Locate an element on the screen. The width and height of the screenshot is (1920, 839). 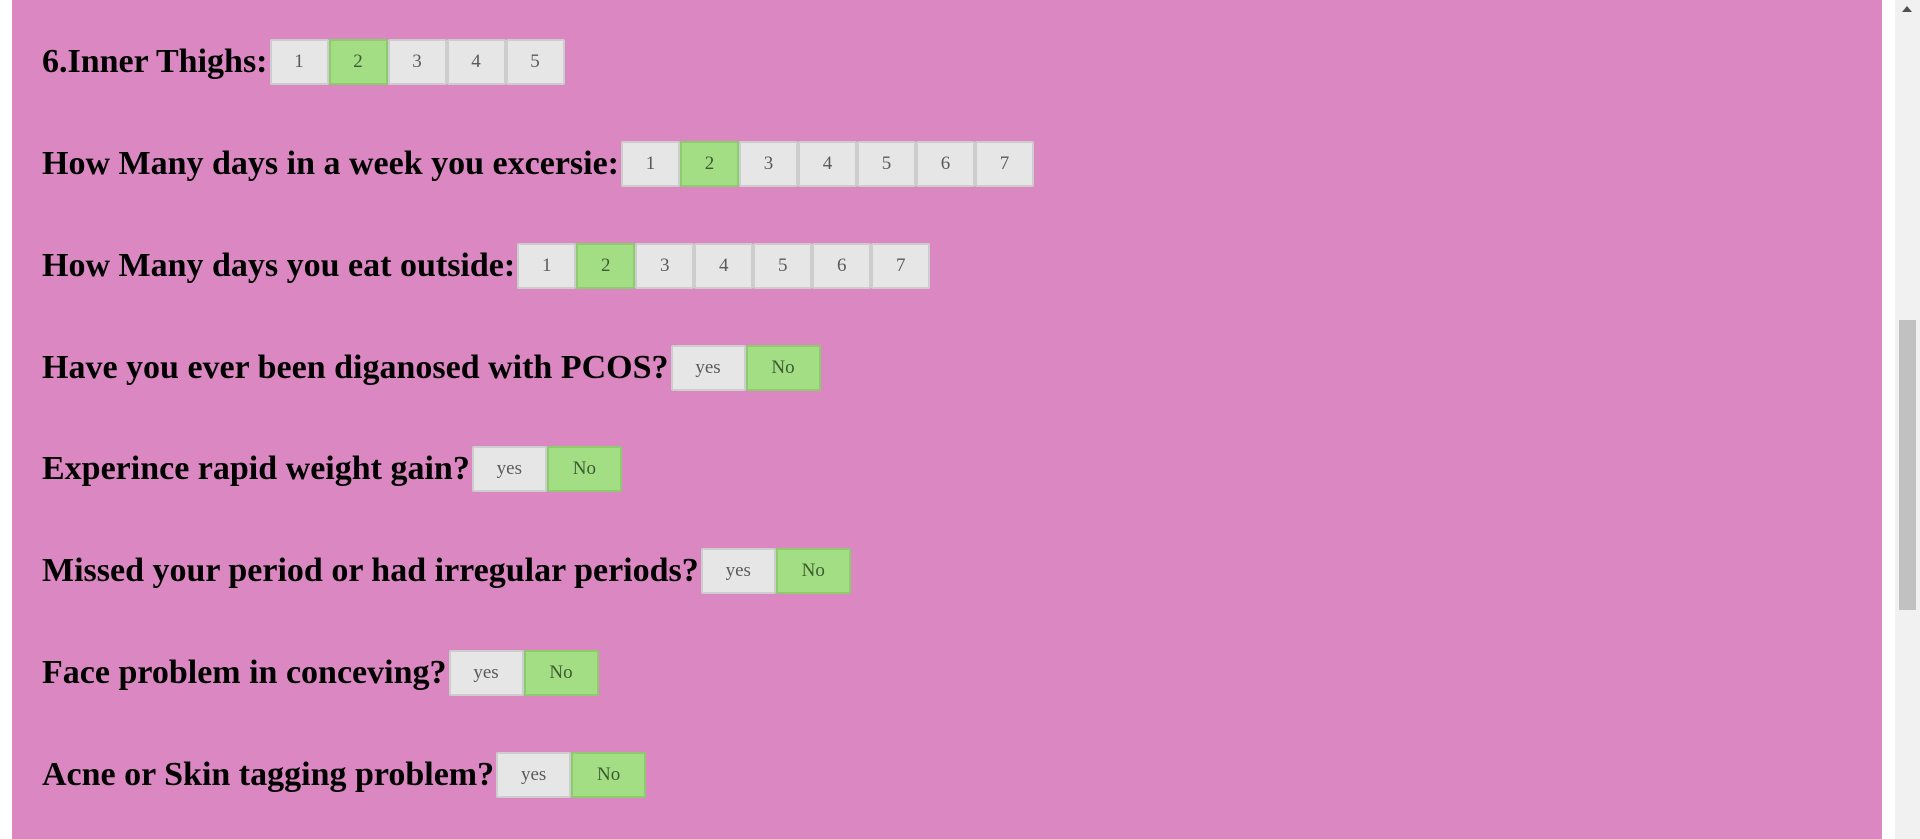
question-rapid-weight-gain: Experince rapid weight gain? yes No is located at coordinates (332, 469).